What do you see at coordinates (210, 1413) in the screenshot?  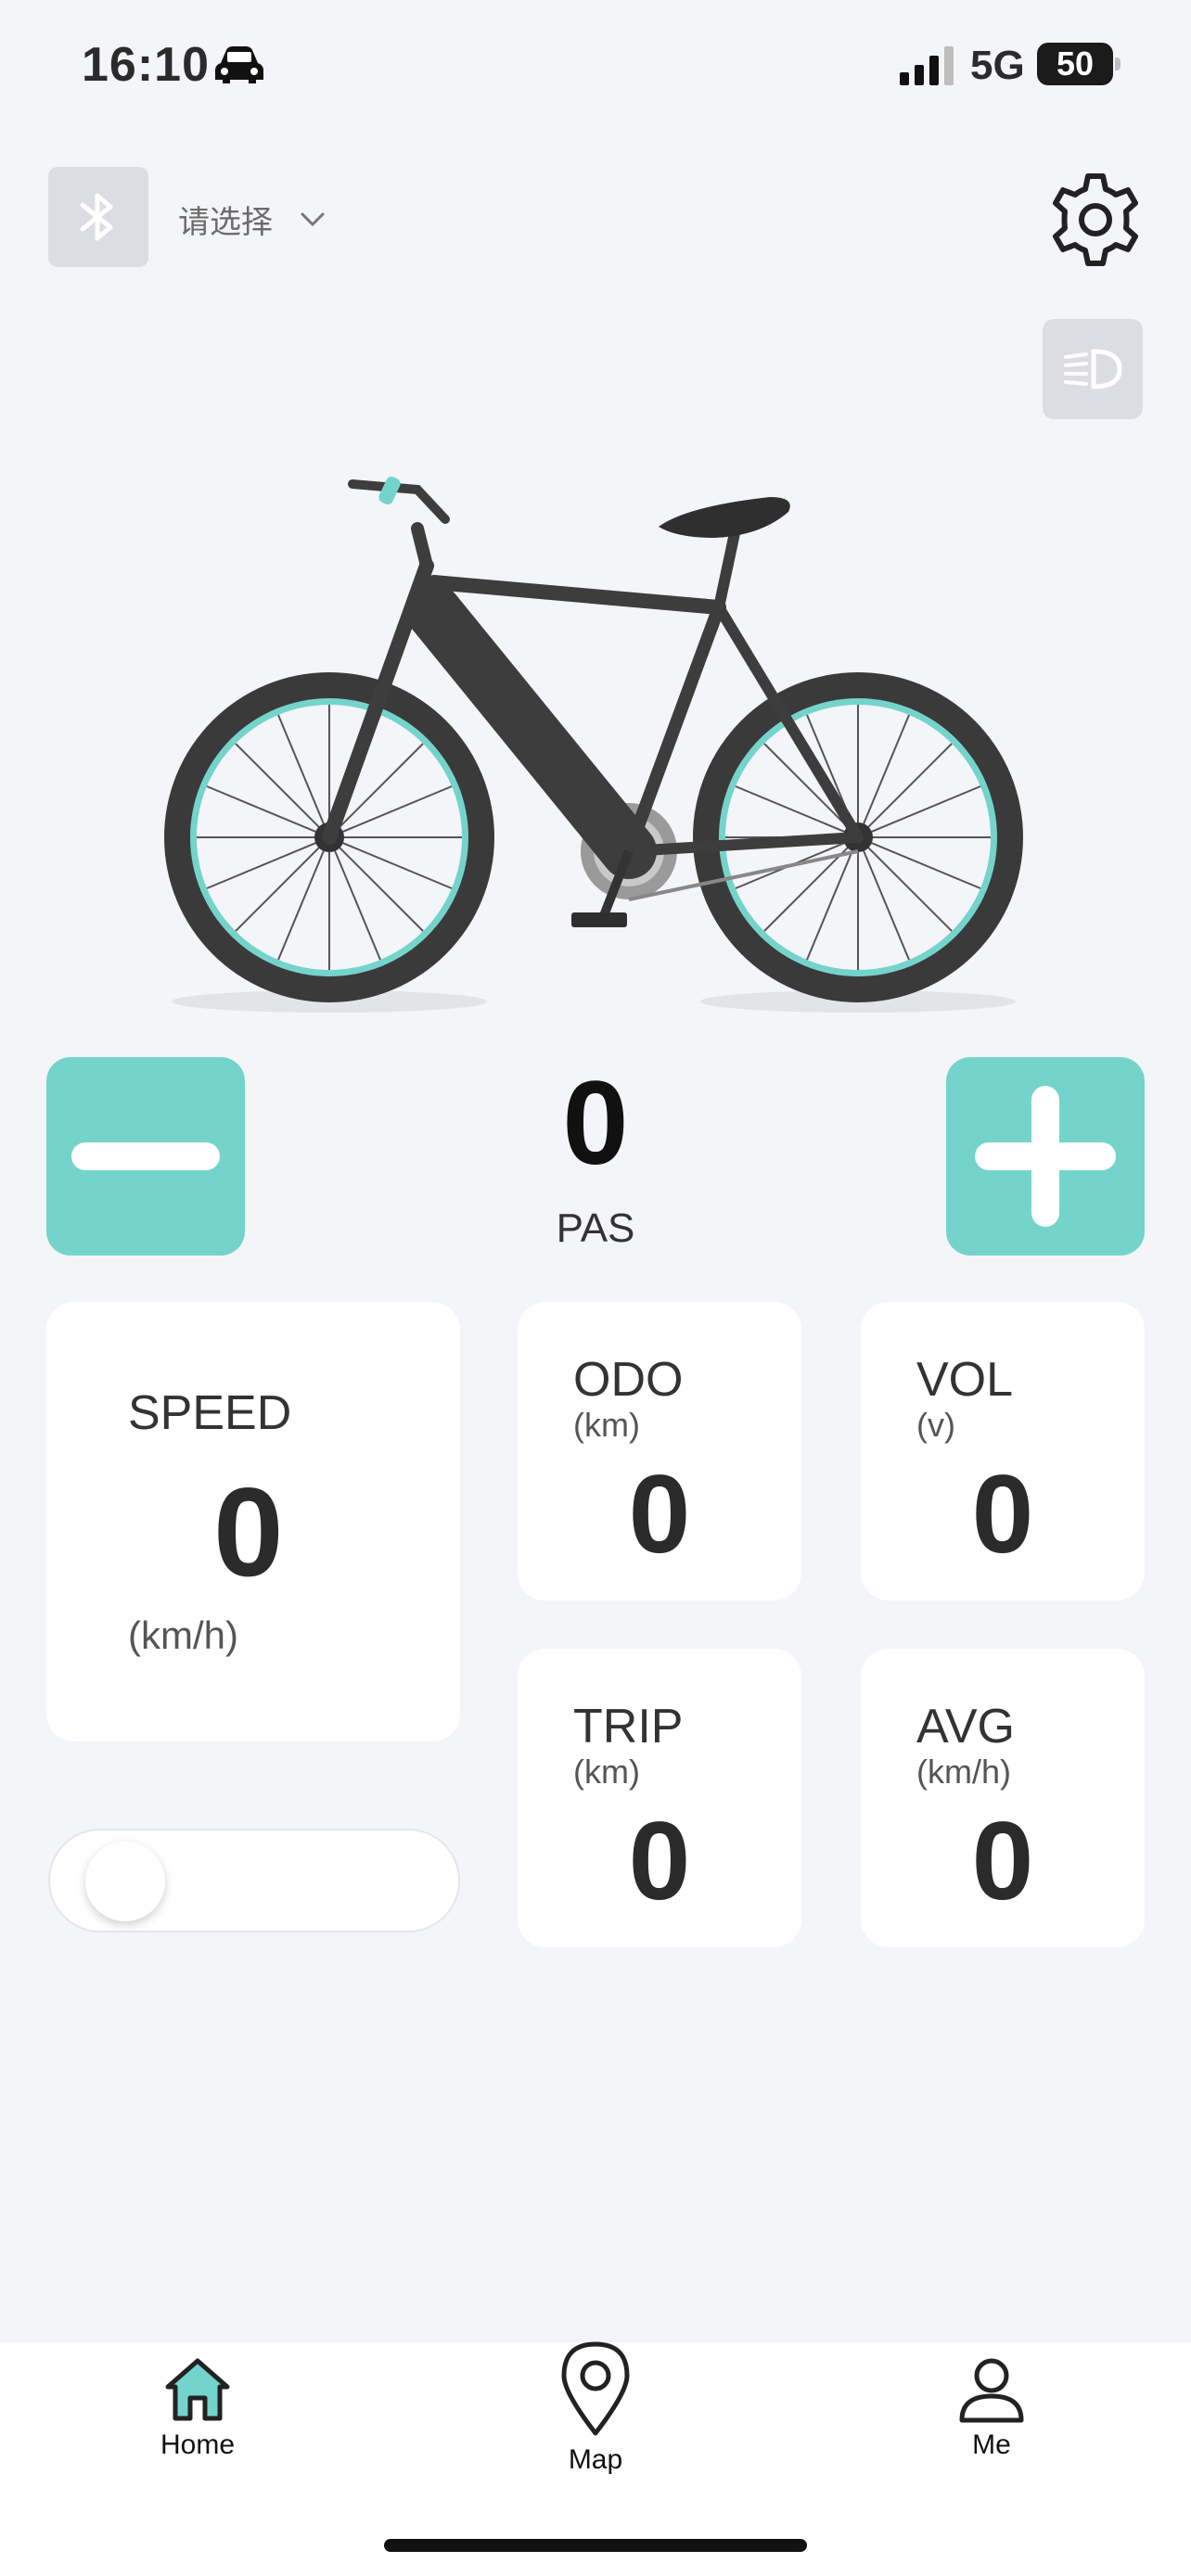 I see `speed-title: SPEED` at bounding box center [210, 1413].